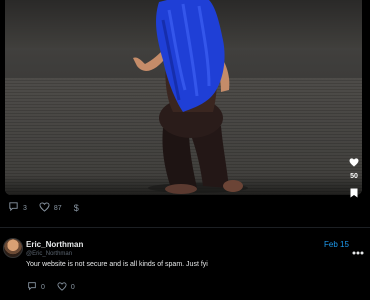  I want to click on comment-like-count: 0, so click(72, 287).